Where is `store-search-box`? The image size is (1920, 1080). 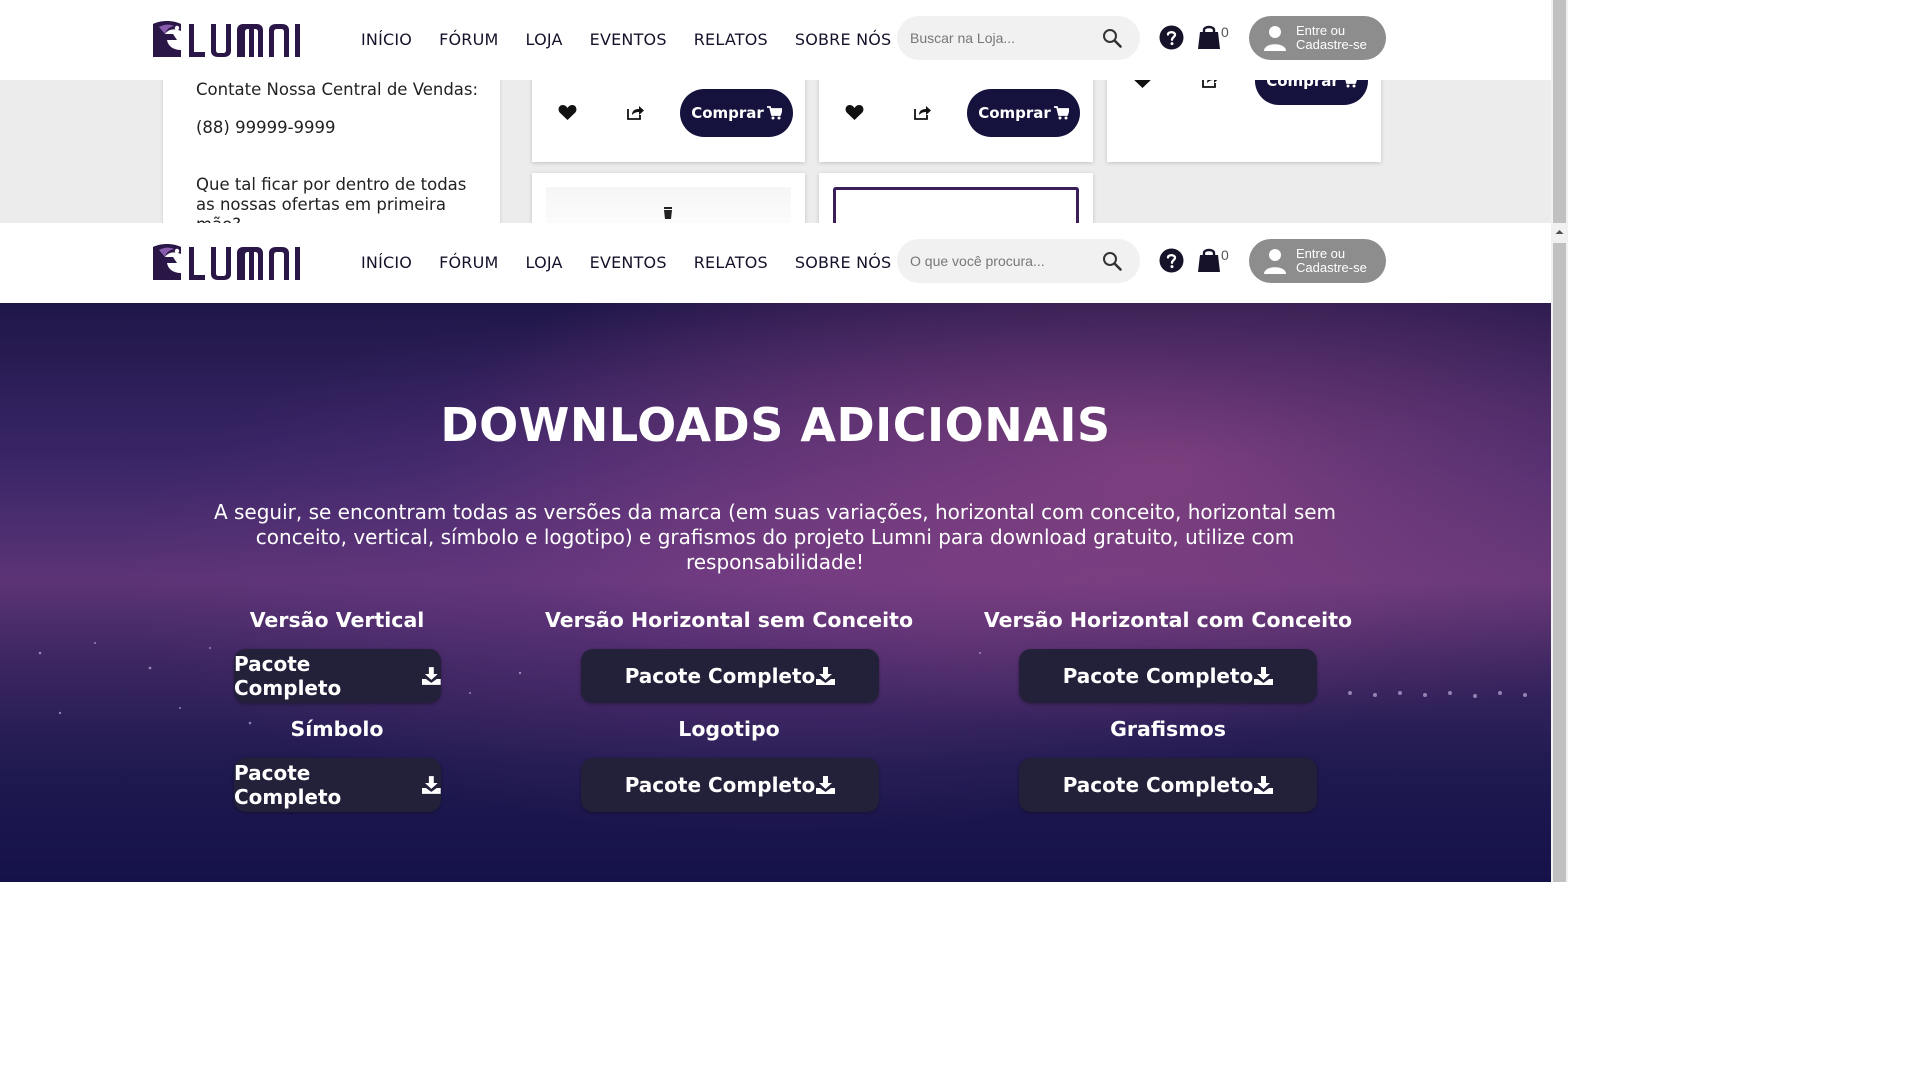 store-search-box is located at coordinates (1018, 38).